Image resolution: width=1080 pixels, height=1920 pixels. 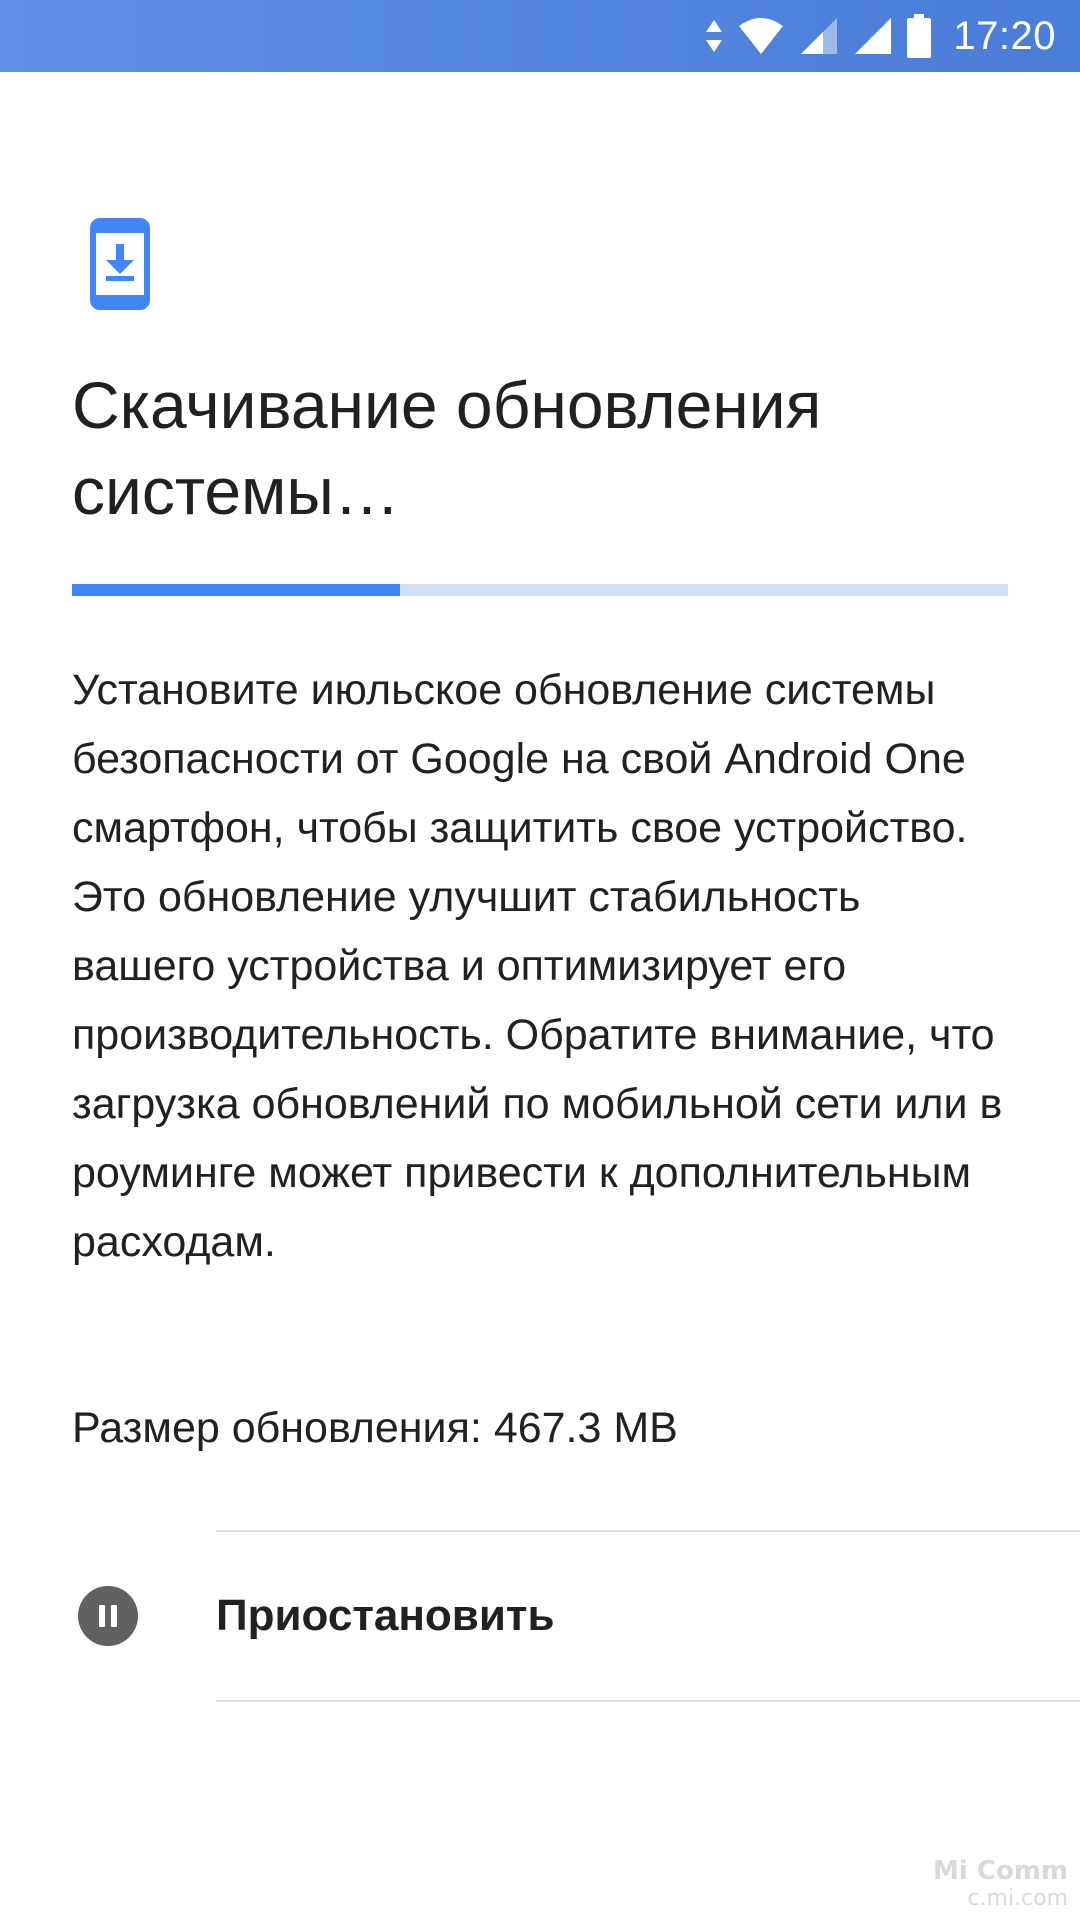 I want to click on divider, so click(x=648, y=1701).